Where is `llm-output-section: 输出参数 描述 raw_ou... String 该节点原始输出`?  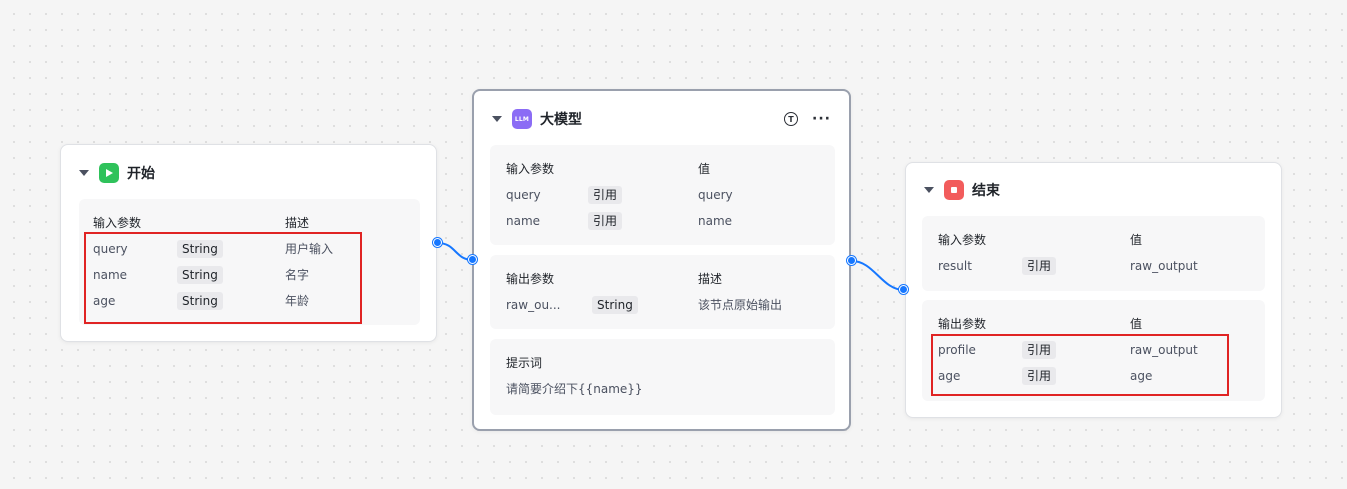 llm-output-section: 输出参数 描述 raw_ou... String 该节点原始输出 is located at coordinates (662, 292).